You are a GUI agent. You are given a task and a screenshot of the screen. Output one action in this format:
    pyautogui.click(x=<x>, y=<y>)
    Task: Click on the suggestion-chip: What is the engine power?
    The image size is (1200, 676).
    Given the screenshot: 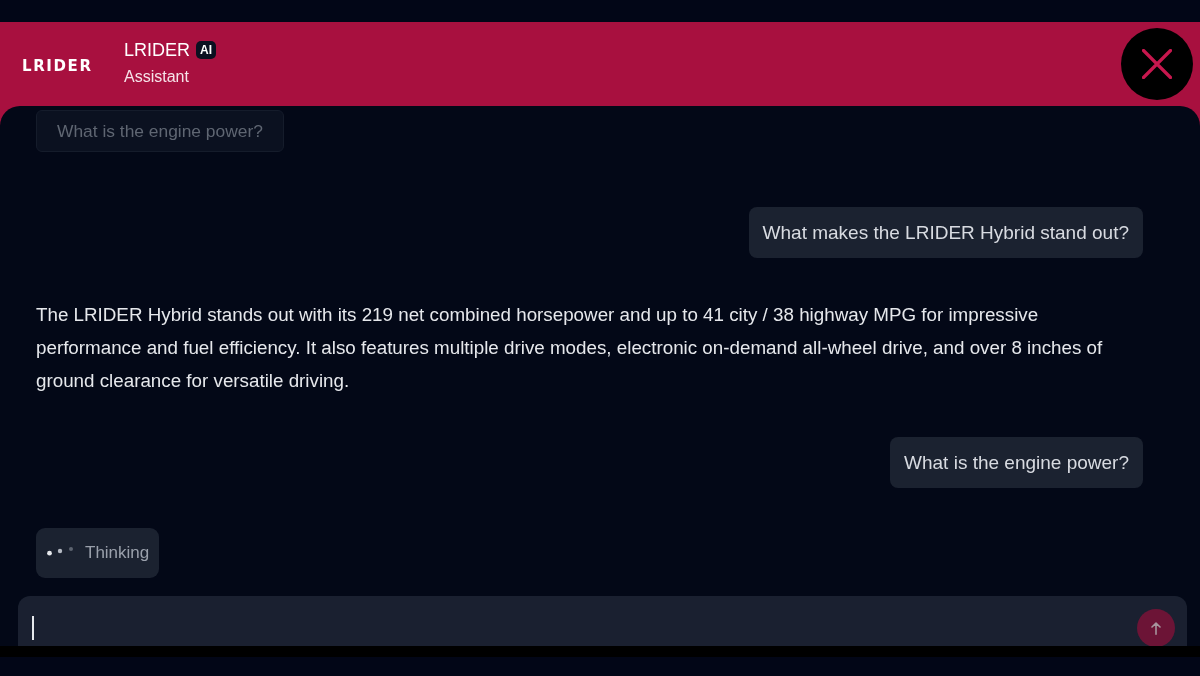 What is the action you would take?
    pyautogui.click(x=160, y=131)
    